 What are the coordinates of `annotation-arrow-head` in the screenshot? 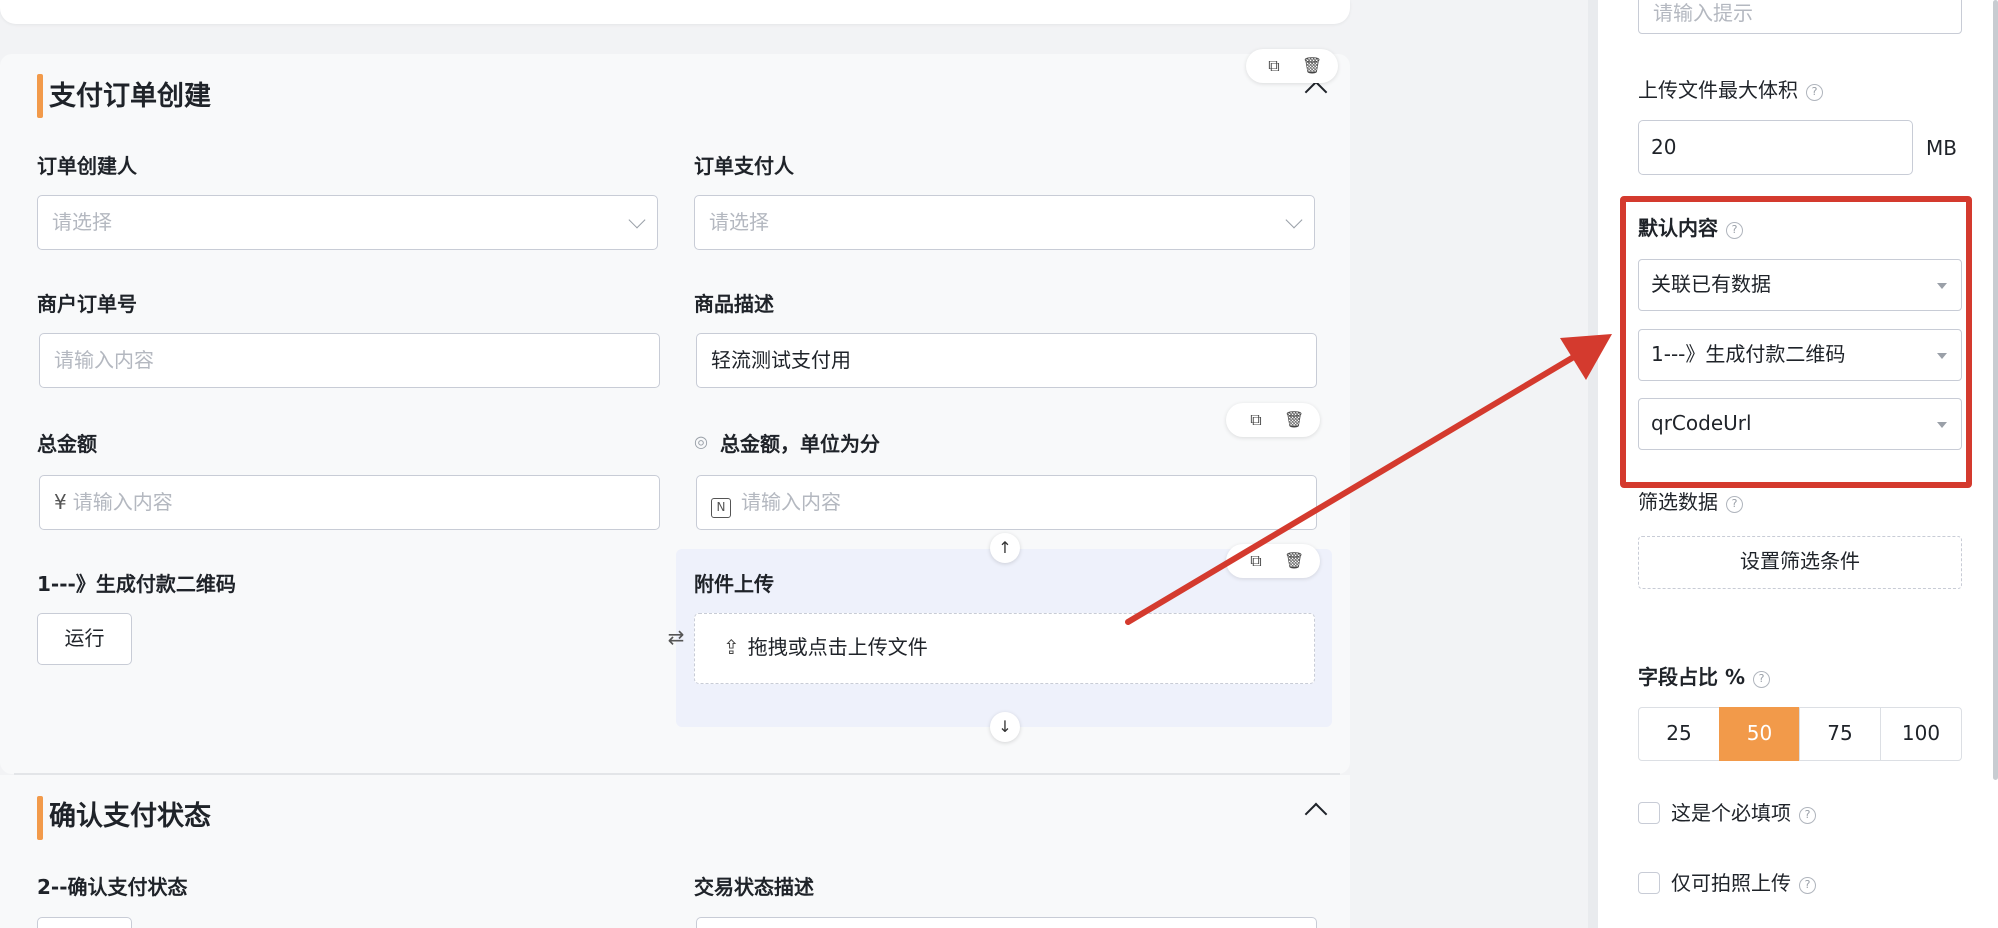 It's located at (1586, 357).